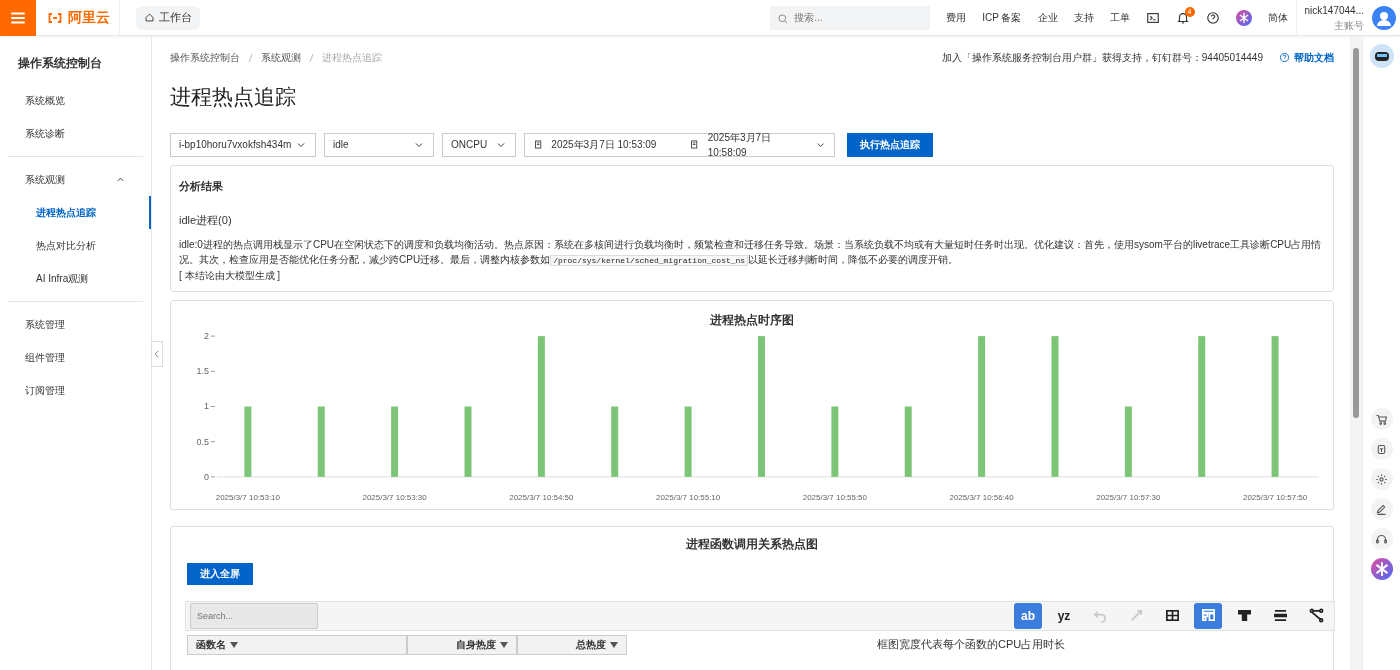 Image resolution: width=1400 pixels, height=670 pixels. What do you see at coordinates (956, 17) in the screenshot?
I see `nav-link: 费用` at bounding box center [956, 17].